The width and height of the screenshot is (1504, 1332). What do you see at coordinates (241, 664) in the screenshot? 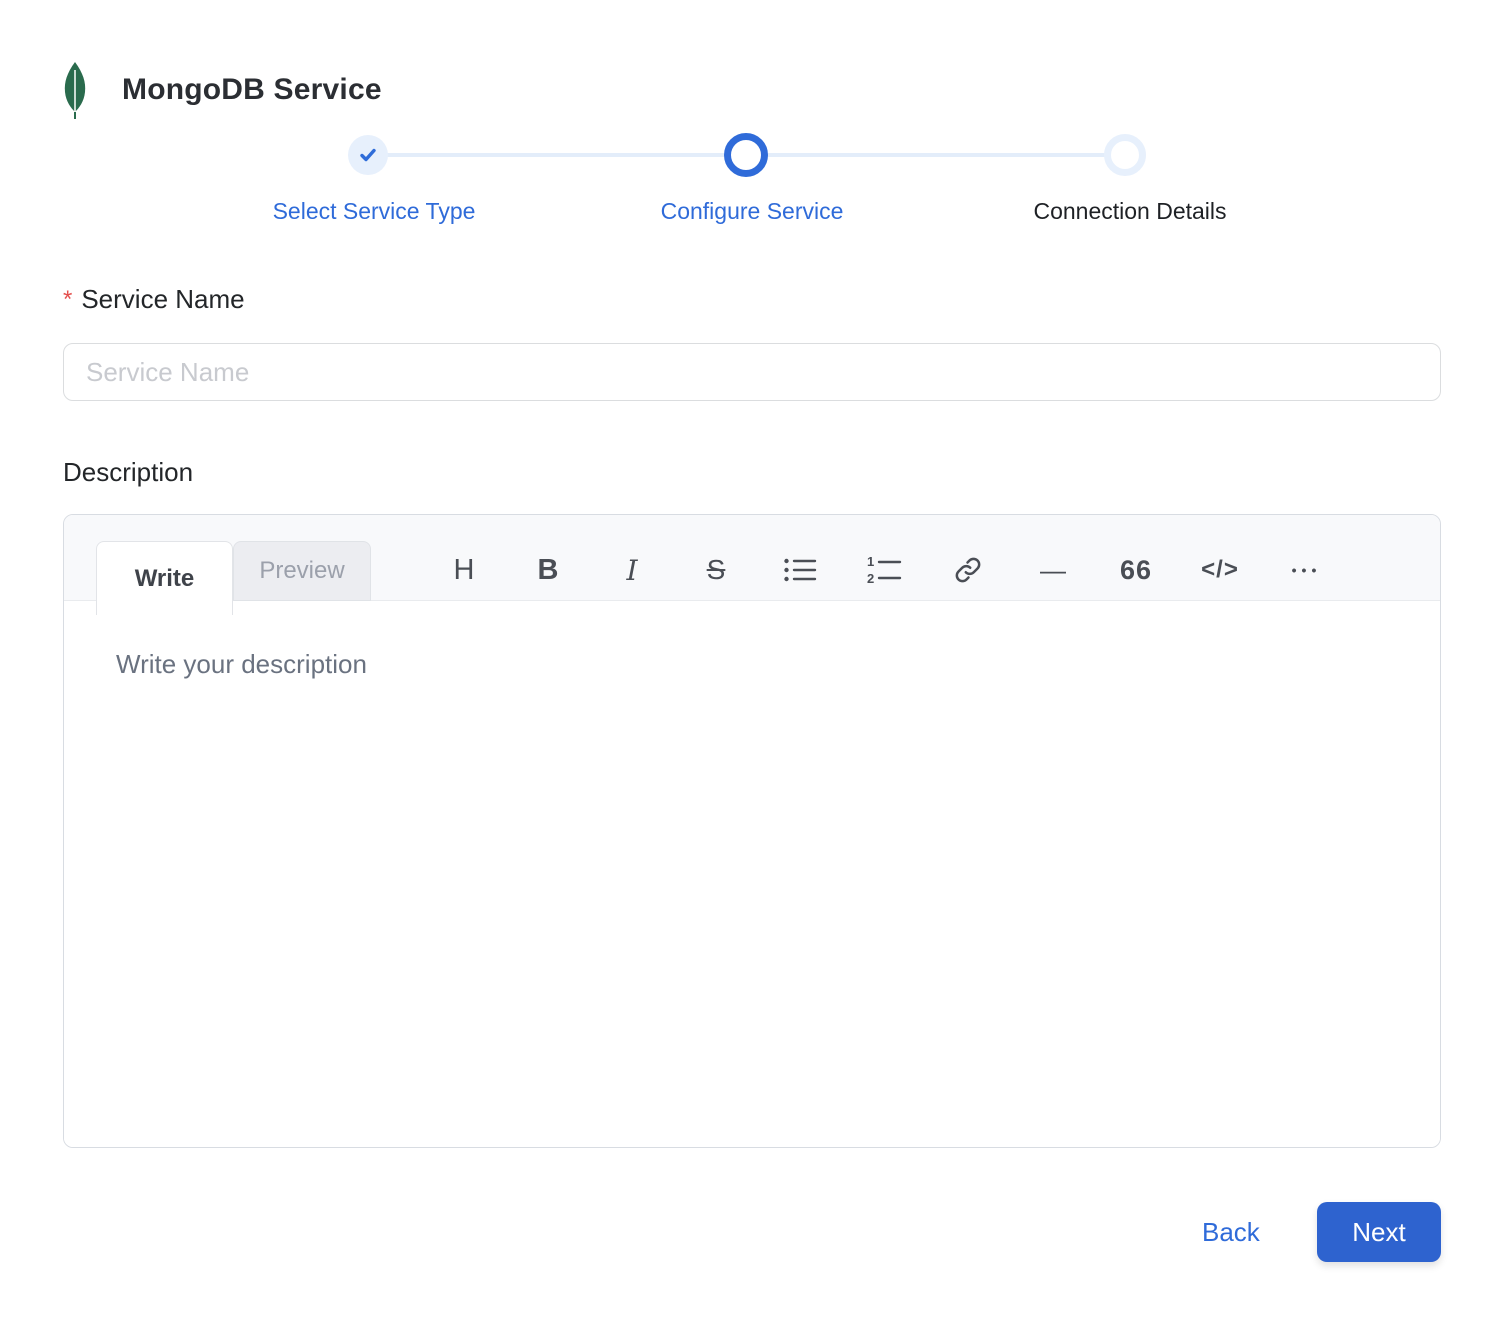
I see `editor-placeholder-text: Write your description` at bounding box center [241, 664].